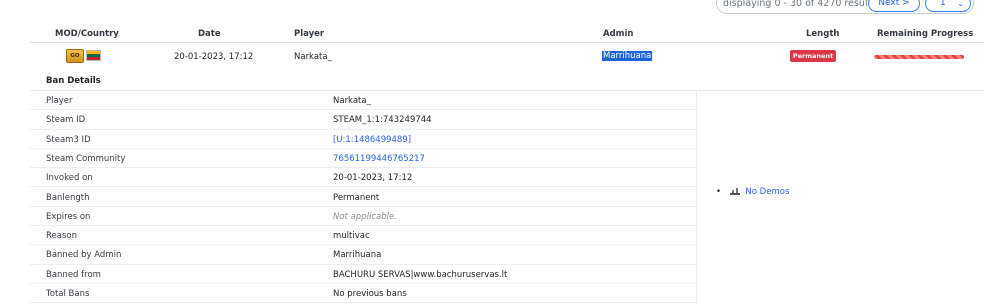 The image size is (1000, 304). I want to click on no-demos-link: No Demos, so click(767, 192).